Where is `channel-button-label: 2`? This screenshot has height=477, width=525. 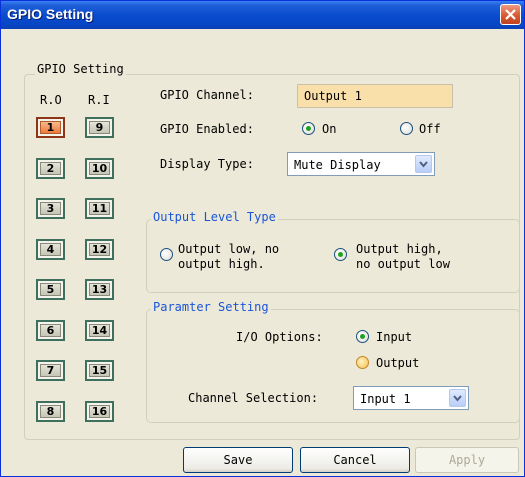
channel-button-label: 2 is located at coordinates (50, 168).